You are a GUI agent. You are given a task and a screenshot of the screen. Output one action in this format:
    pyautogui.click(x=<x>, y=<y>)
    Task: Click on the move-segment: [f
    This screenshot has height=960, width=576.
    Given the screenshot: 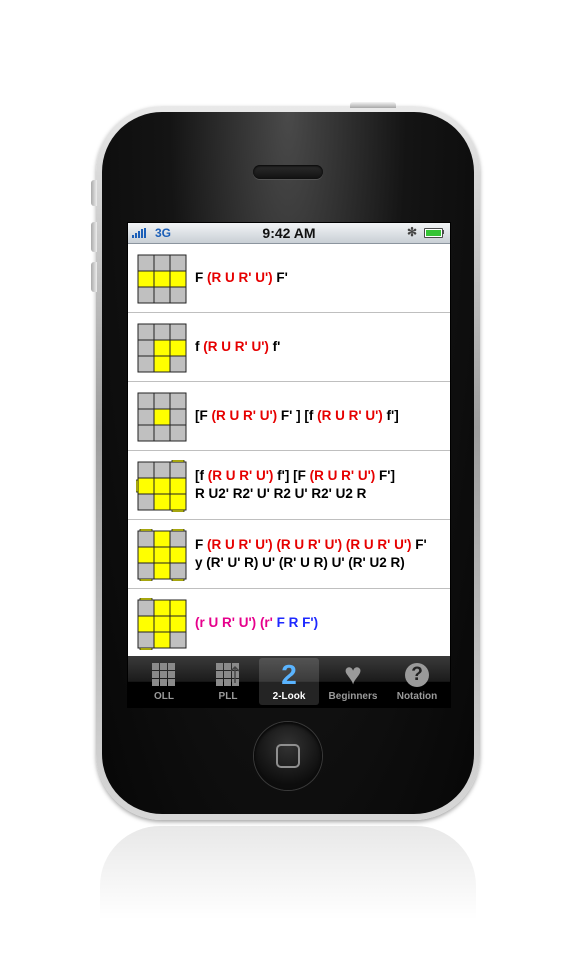 What is the action you would take?
    pyautogui.click(x=201, y=475)
    